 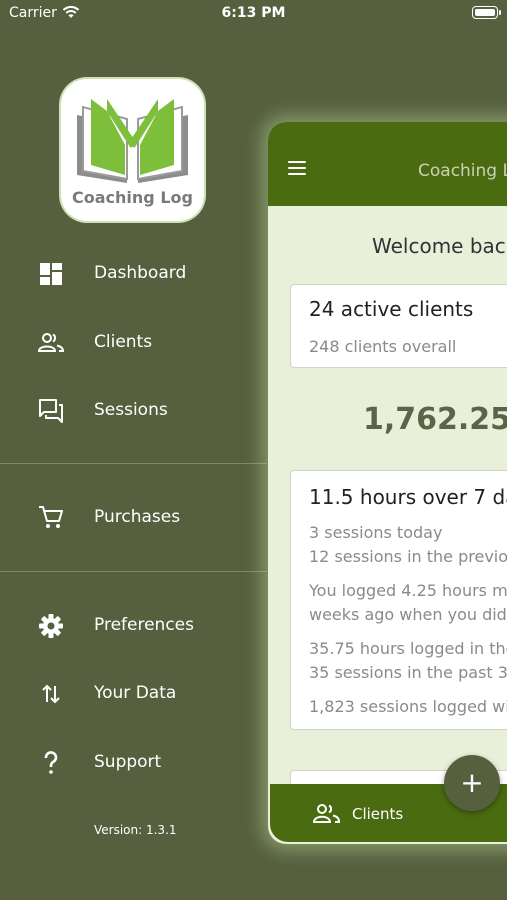 What do you see at coordinates (51, 274) in the screenshot?
I see `dashboard-icon` at bounding box center [51, 274].